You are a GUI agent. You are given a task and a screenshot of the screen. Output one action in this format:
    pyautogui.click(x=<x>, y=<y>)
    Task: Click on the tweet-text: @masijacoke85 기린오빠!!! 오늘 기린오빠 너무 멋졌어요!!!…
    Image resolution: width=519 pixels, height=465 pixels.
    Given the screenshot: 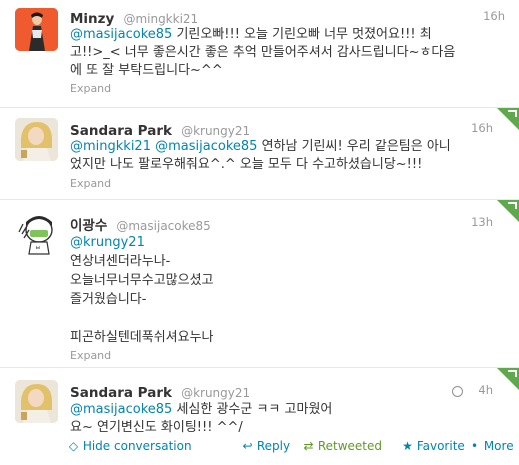 What is the action you would take?
    pyautogui.click(x=287, y=53)
    